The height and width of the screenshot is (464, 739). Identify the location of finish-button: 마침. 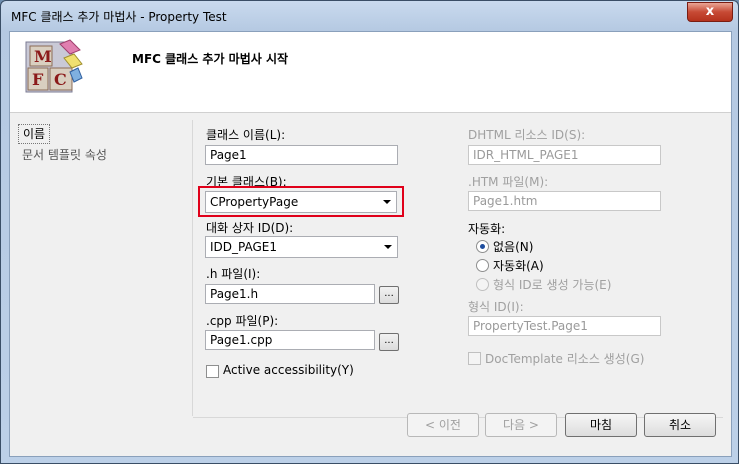
(601, 425).